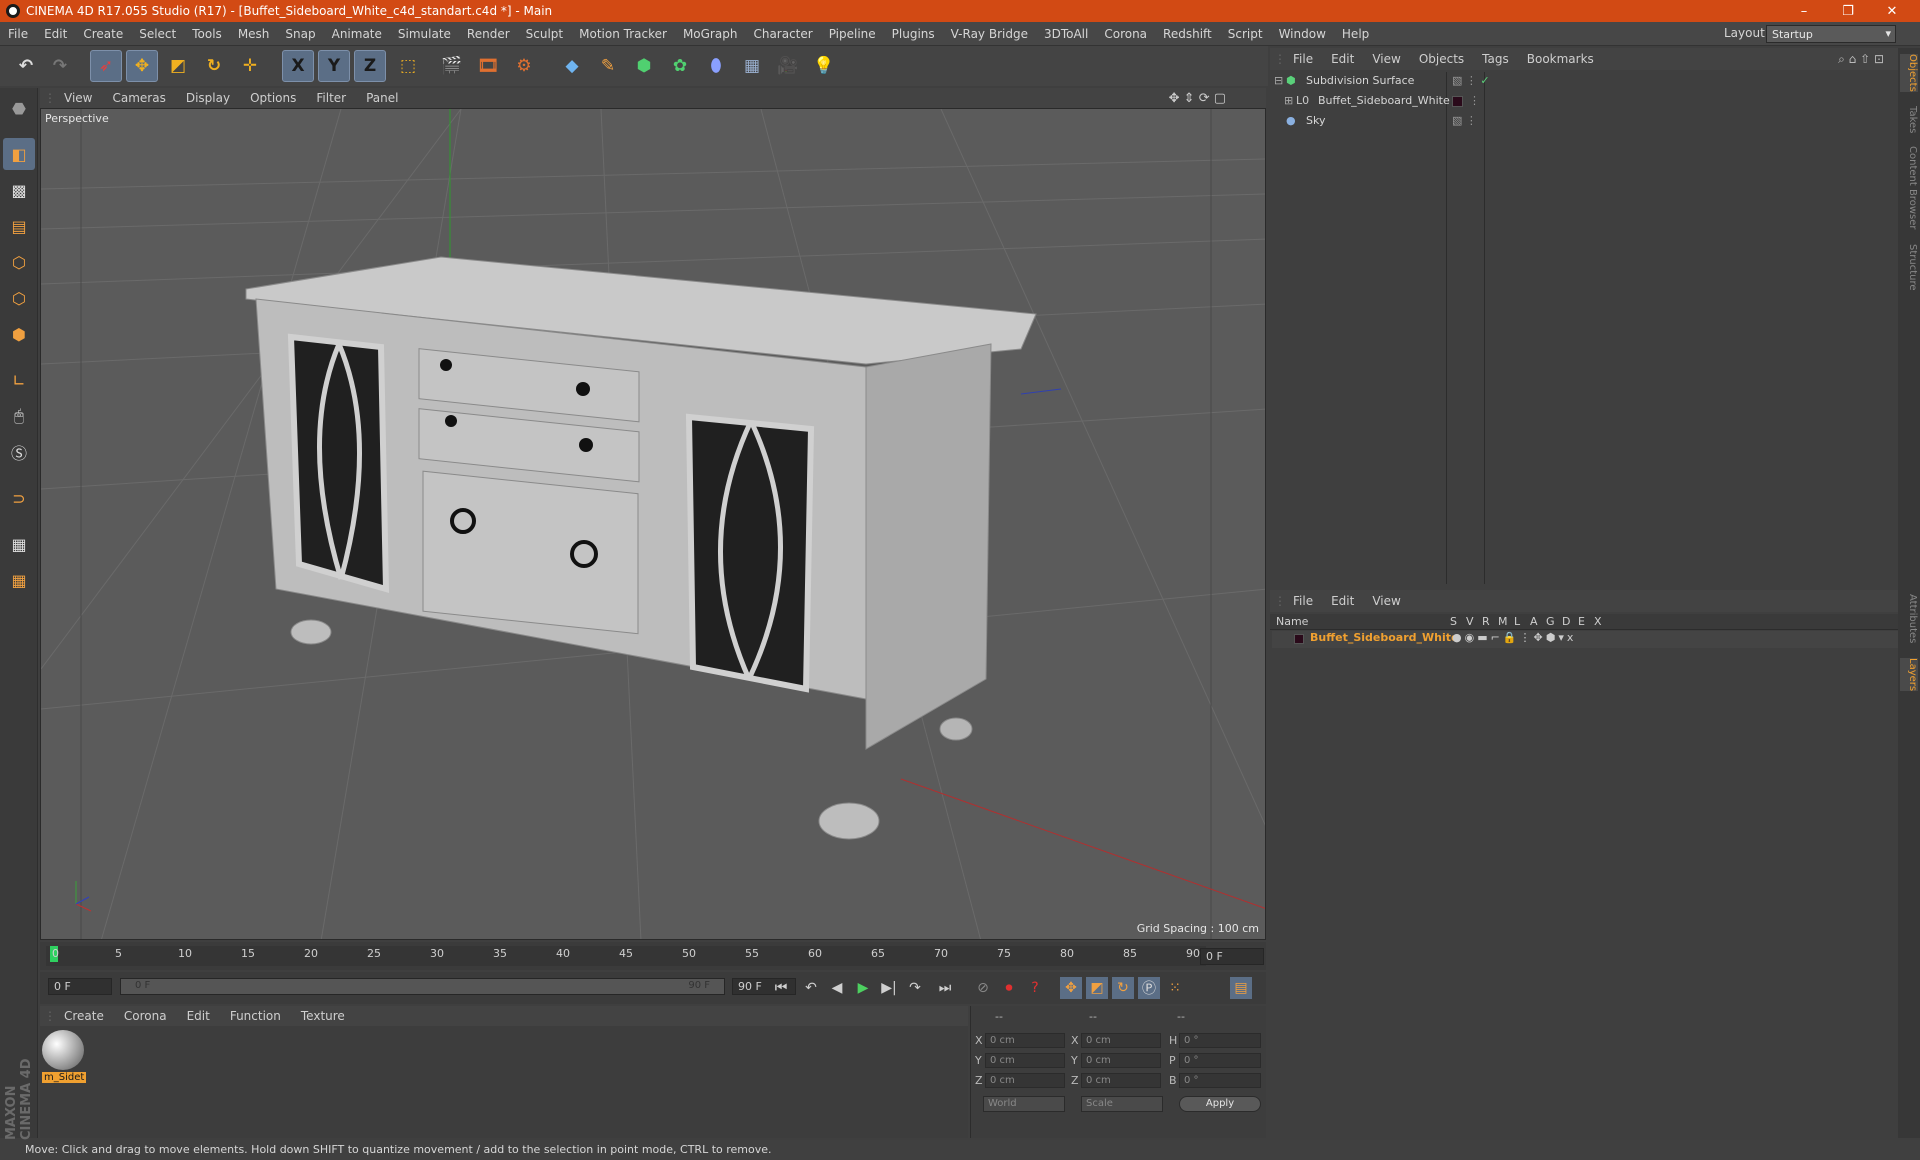 The height and width of the screenshot is (1160, 1920). I want to click on y-axis-icon: Y, so click(334, 66).